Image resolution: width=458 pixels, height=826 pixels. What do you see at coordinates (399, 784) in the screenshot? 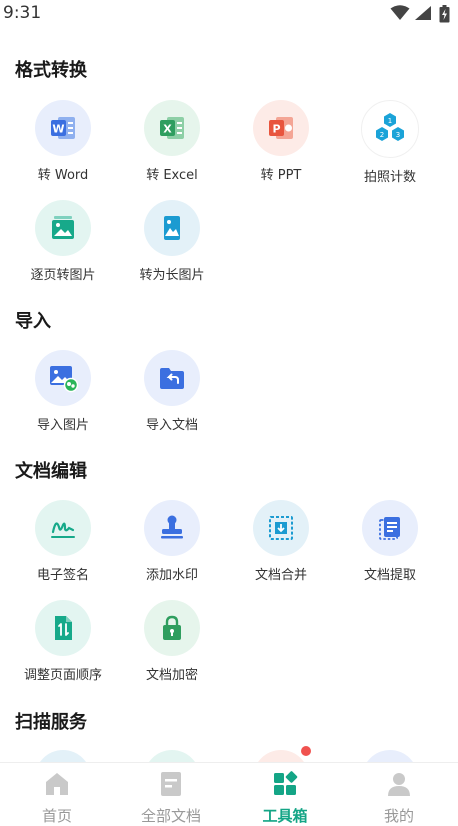
I see `profile-icon` at bounding box center [399, 784].